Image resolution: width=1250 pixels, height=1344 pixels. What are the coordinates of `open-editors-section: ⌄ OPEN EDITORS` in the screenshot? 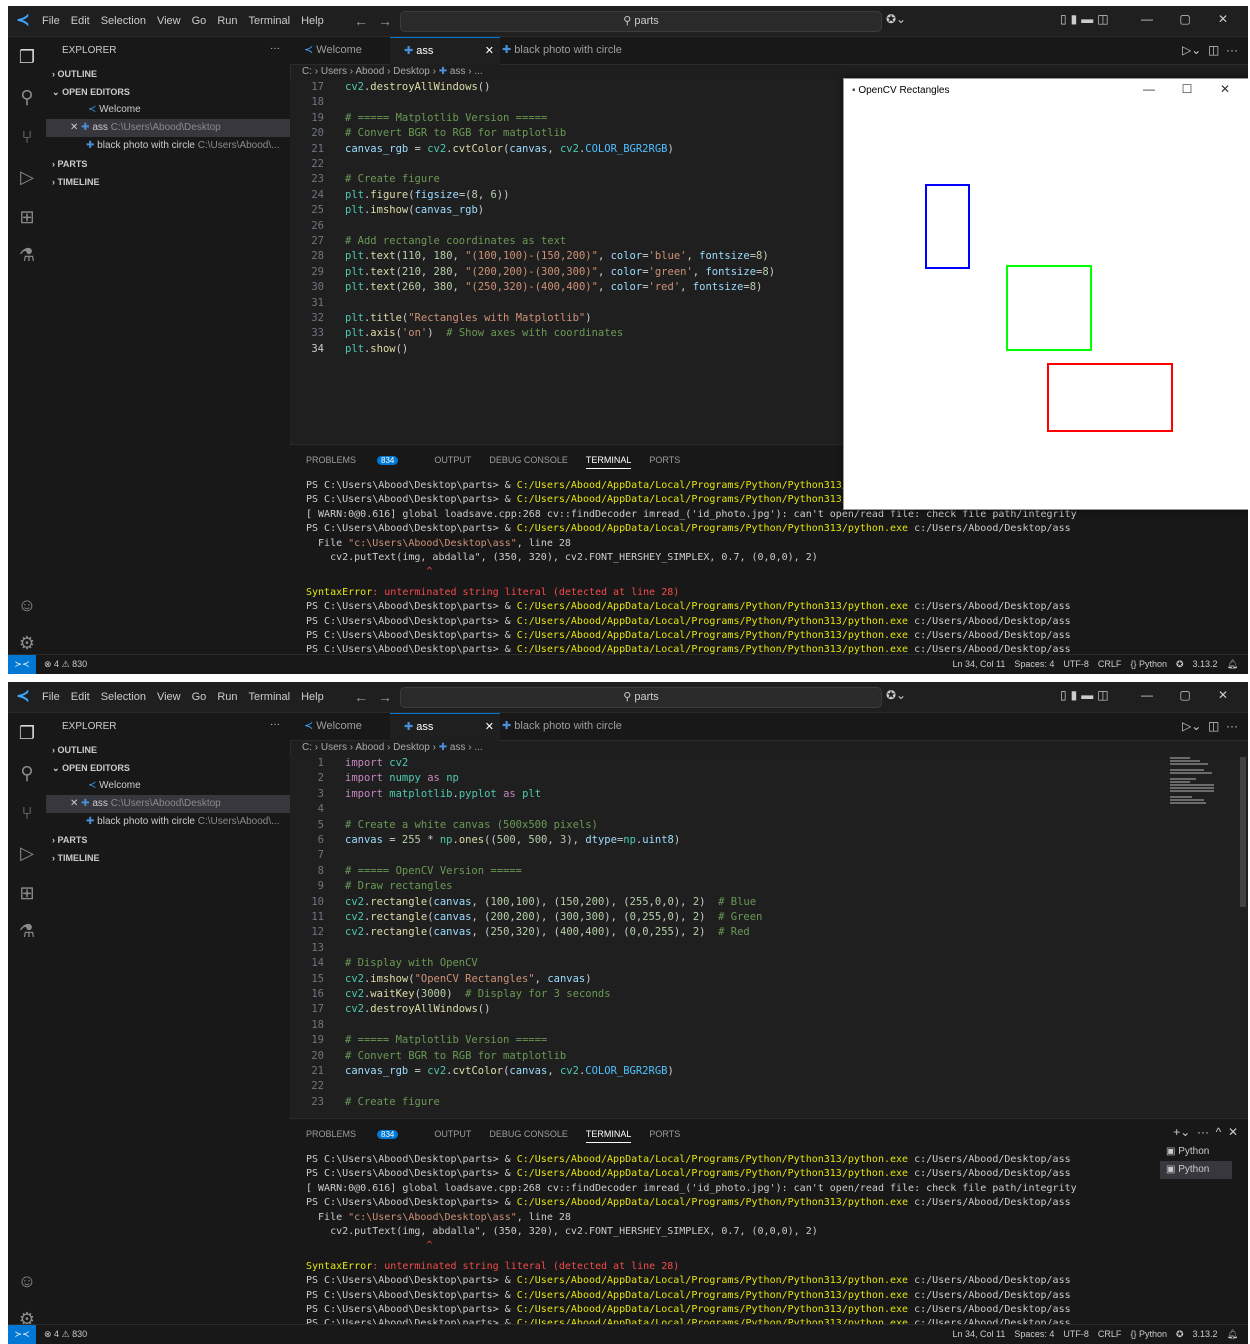 It's located at (168, 768).